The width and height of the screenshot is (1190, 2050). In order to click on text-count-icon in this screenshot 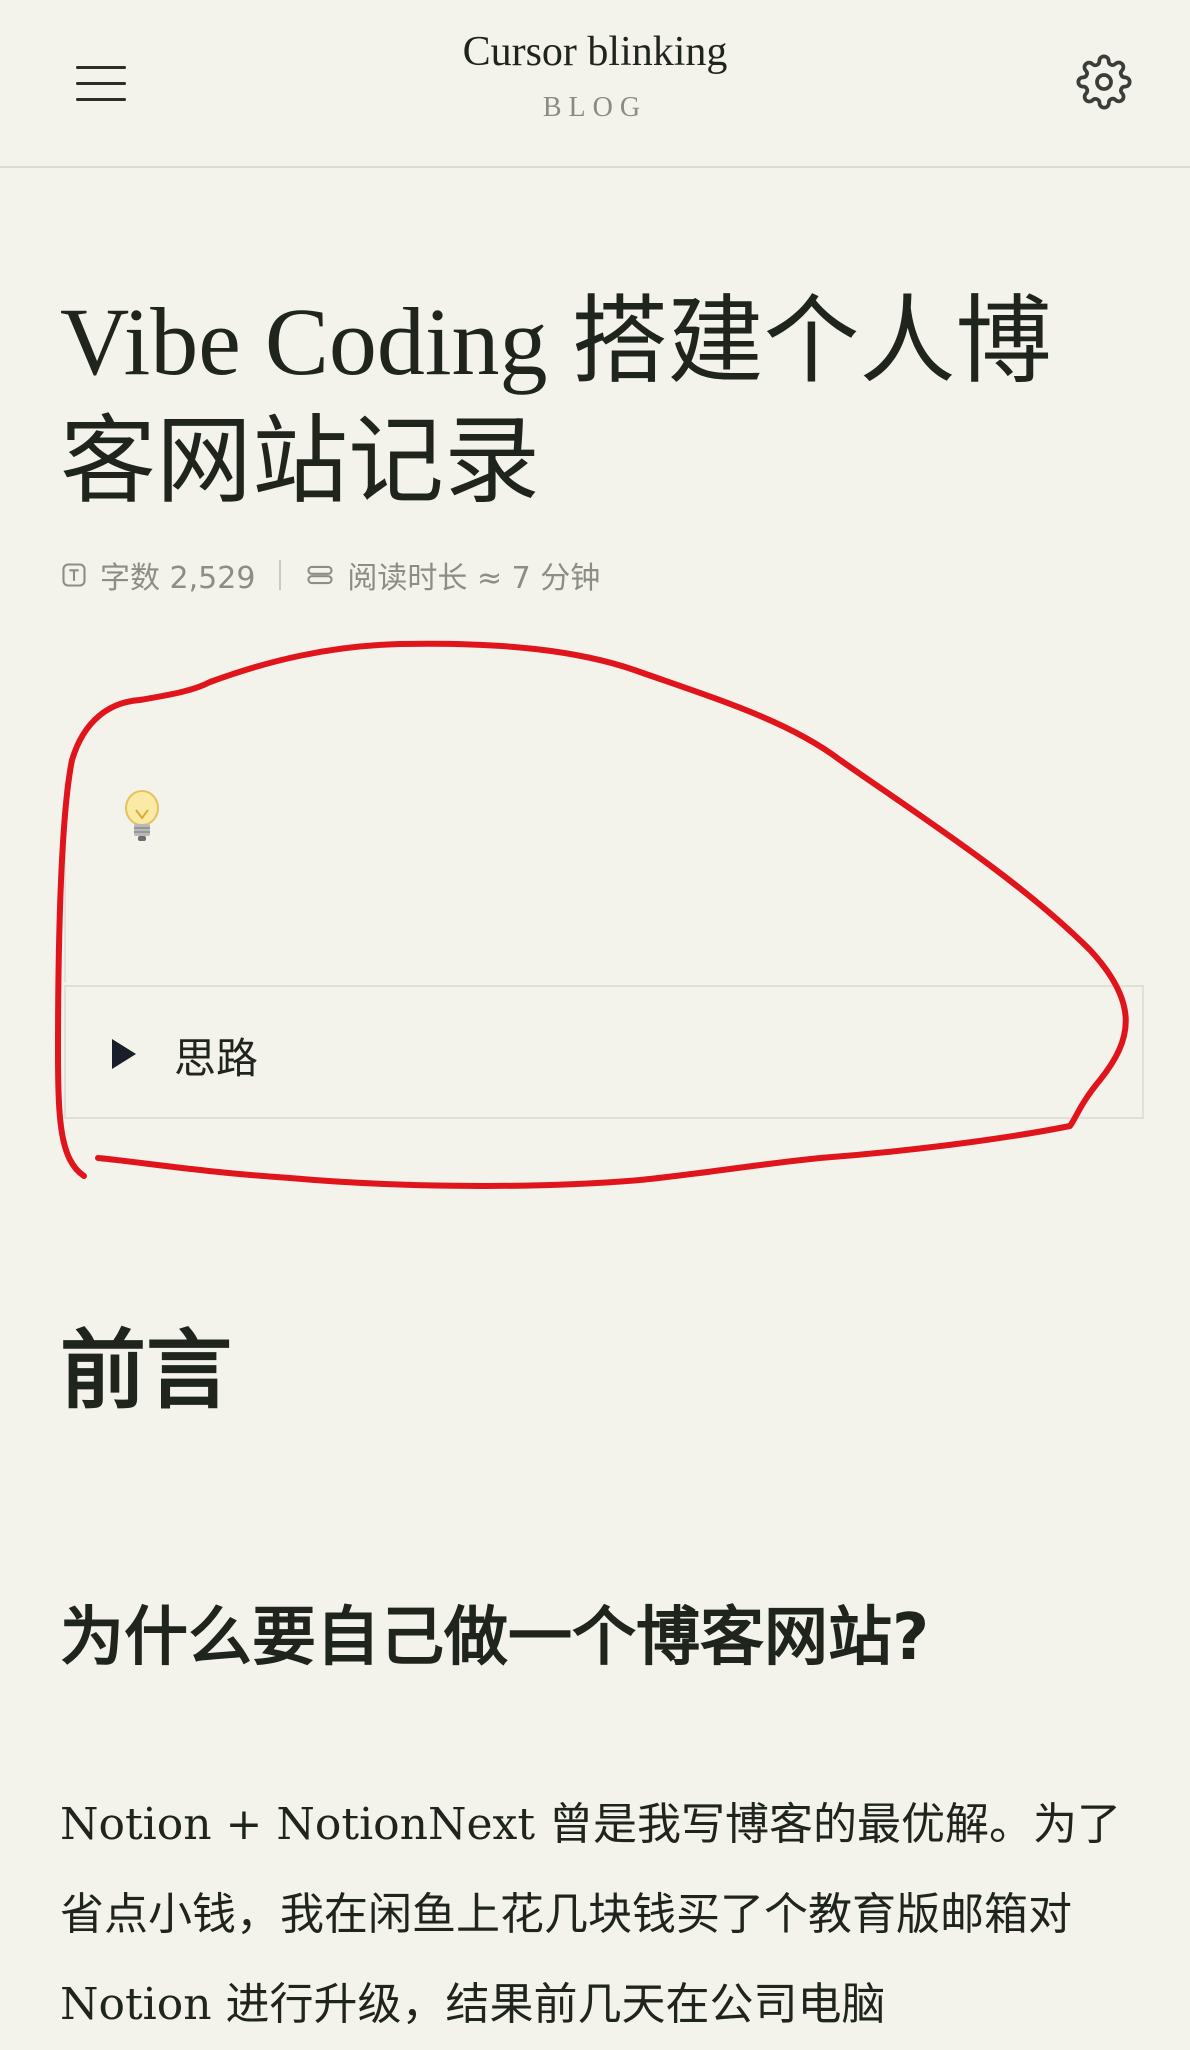, I will do `click(74, 575)`.